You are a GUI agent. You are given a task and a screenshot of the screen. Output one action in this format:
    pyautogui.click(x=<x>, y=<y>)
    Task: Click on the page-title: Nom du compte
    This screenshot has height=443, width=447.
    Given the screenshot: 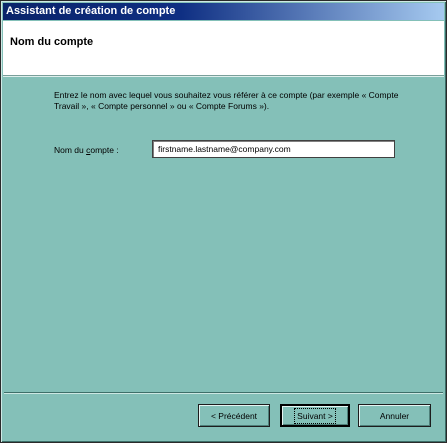 What is the action you would take?
    pyautogui.click(x=52, y=42)
    